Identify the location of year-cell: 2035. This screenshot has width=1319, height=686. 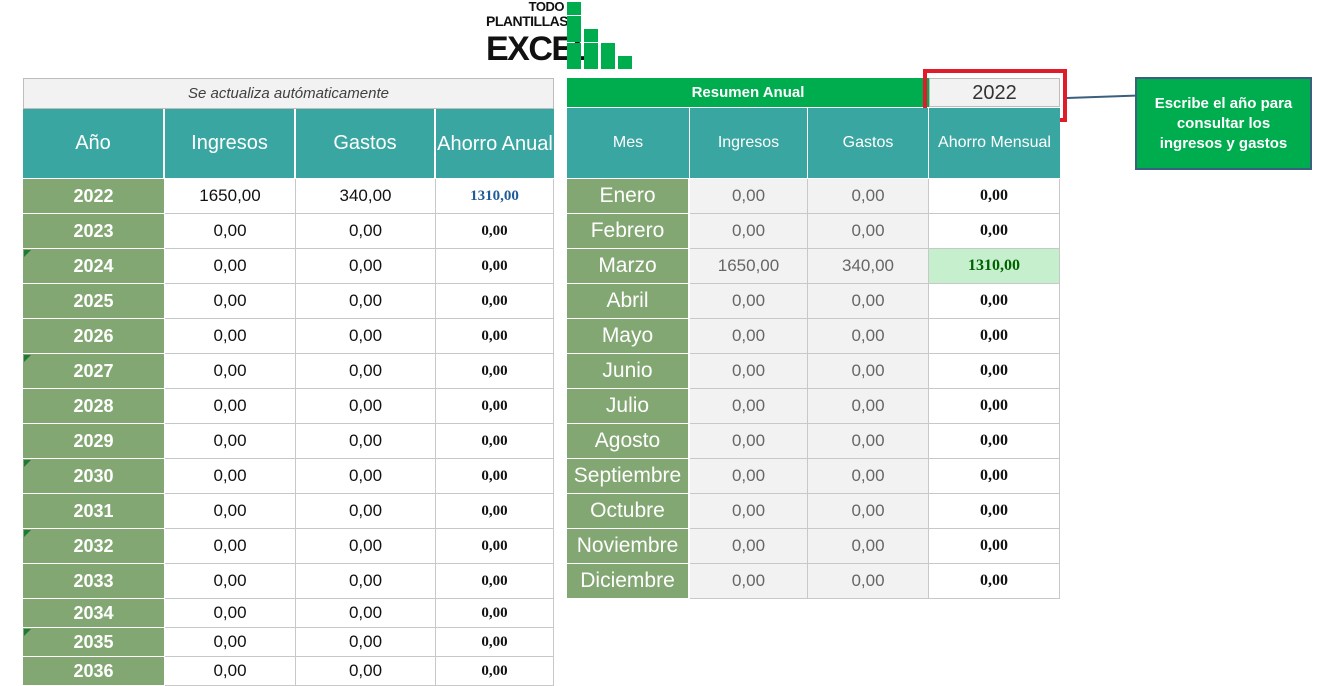
(94, 642).